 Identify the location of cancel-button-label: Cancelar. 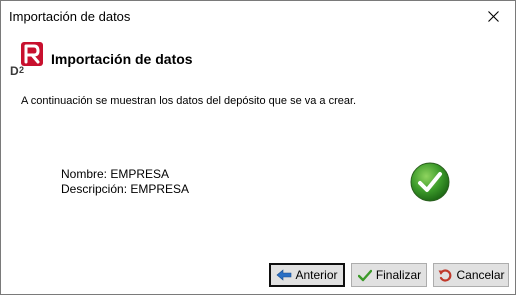
(480, 275).